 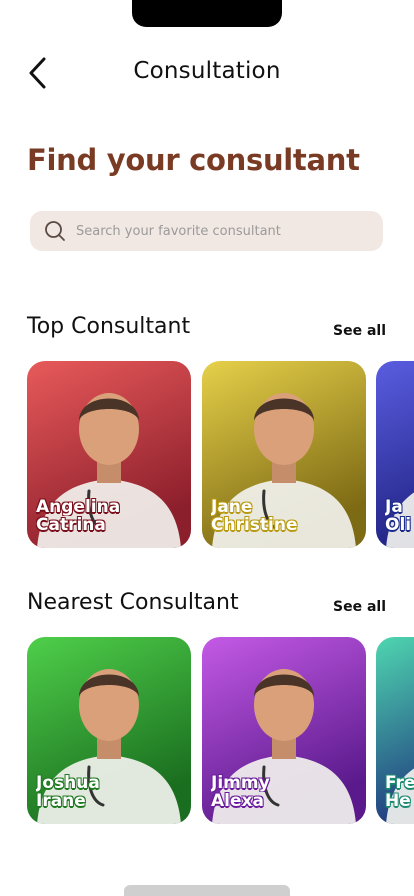 What do you see at coordinates (207, 13) in the screenshot?
I see `device-notch` at bounding box center [207, 13].